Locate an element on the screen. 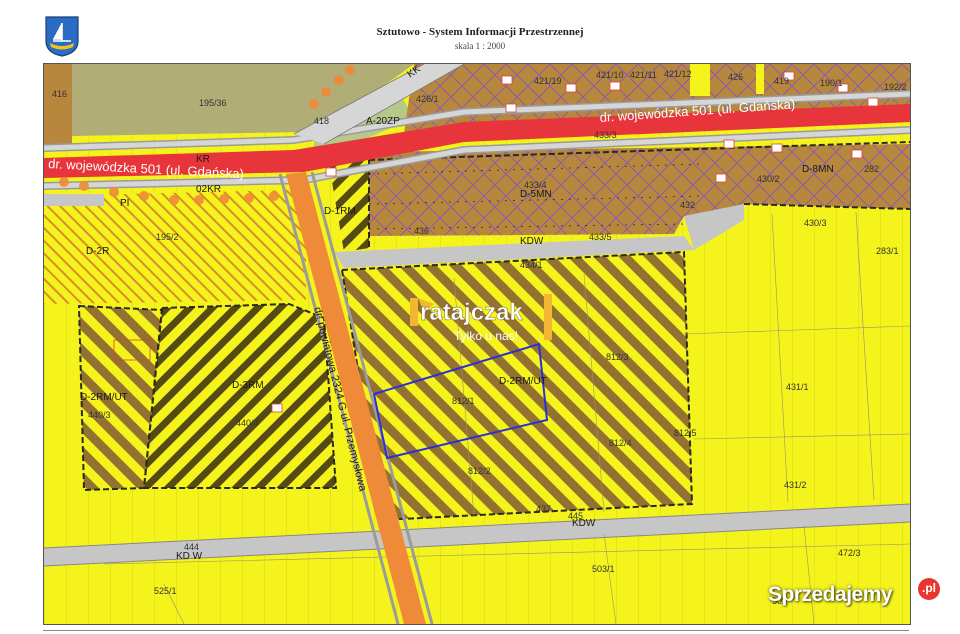 Image resolution: width=960 pixels, height=634 pixels. zone-d2r-area is located at coordinates (175, 247).